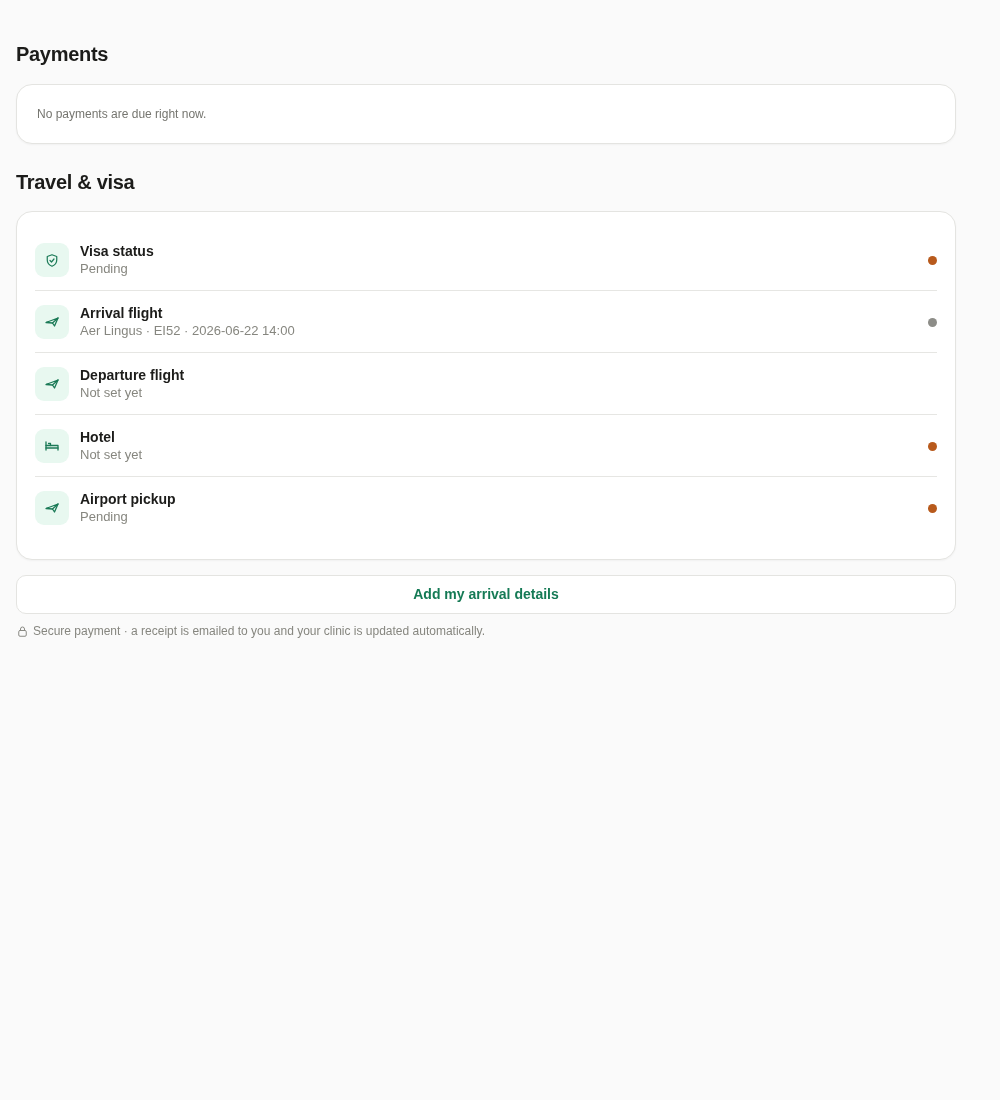 Image resolution: width=1000 pixels, height=1100 pixels. Describe the element at coordinates (133, 375) in the screenshot. I see `item-title: Departure flight` at that location.